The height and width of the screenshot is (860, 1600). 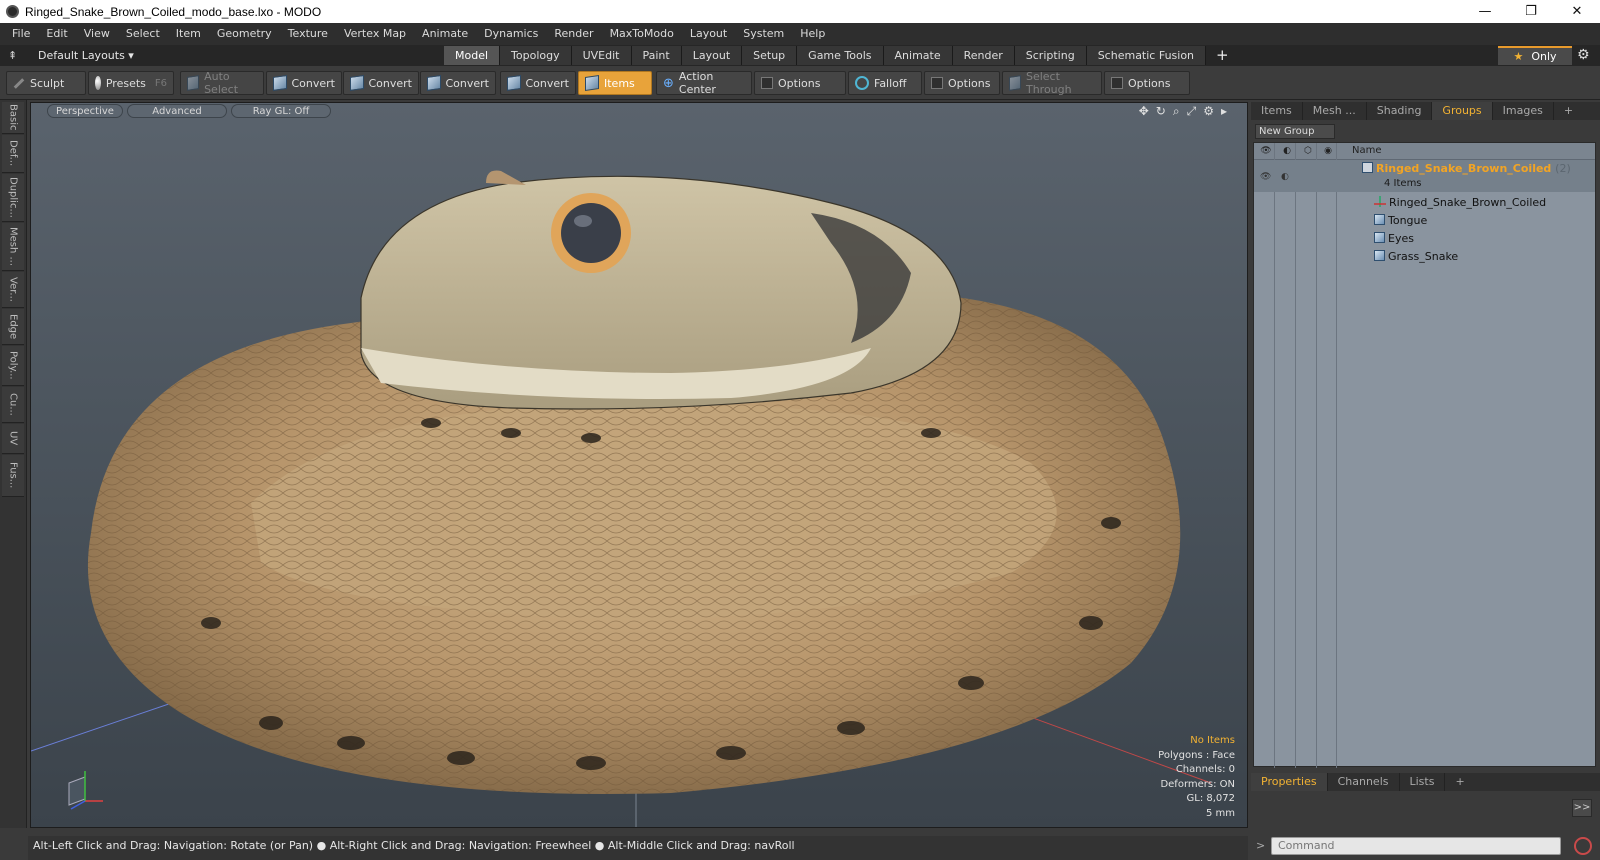 I want to click on lock-column-icon: ⬡, so click(x=1308, y=151).